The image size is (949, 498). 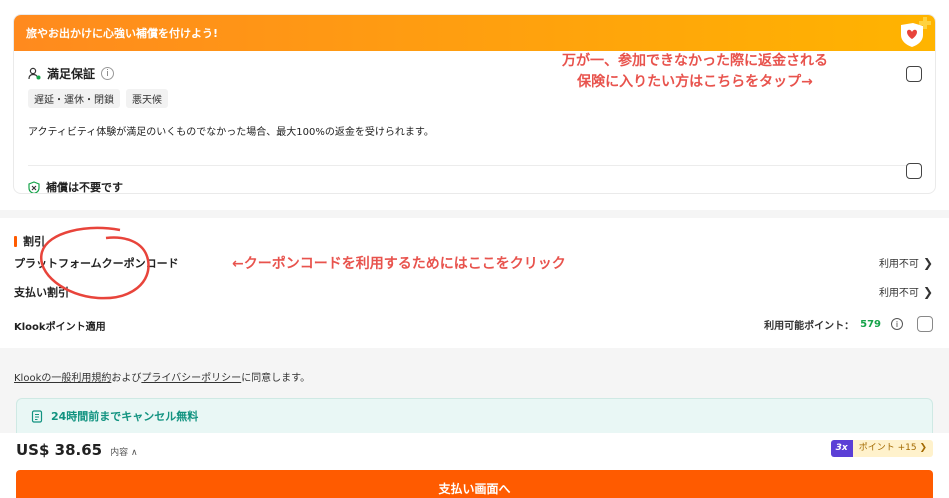 I want to click on privacy-policy-link: プライバシーポリシー, so click(x=191, y=378).